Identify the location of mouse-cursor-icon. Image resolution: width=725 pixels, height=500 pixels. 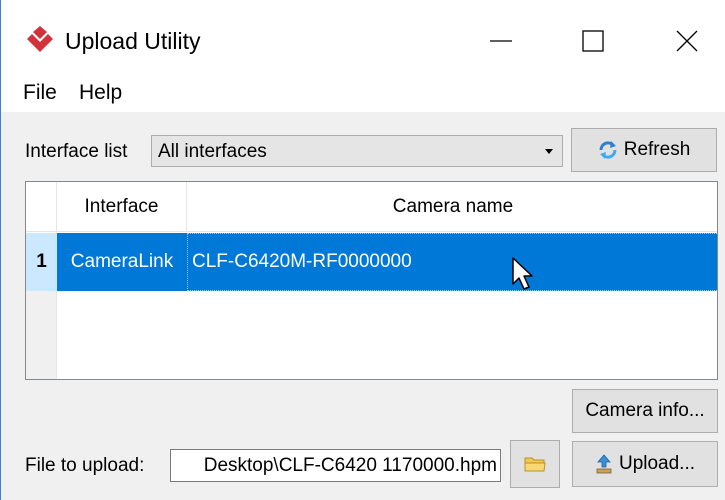
(522, 273).